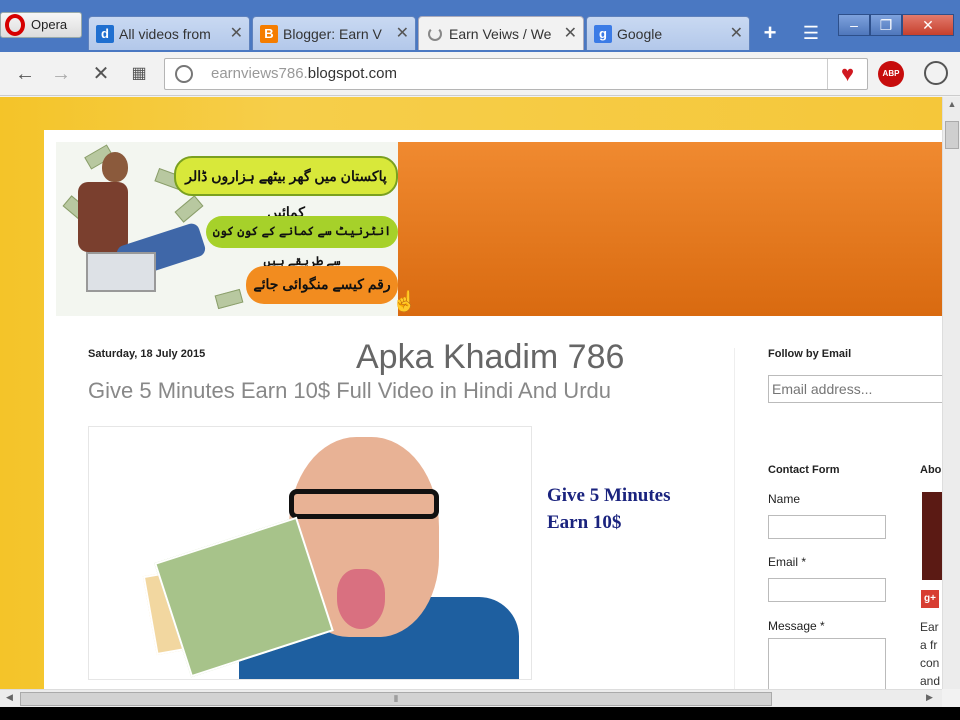  What do you see at coordinates (928, 25) in the screenshot?
I see `window-close-icon: ✕` at bounding box center [928, 25].